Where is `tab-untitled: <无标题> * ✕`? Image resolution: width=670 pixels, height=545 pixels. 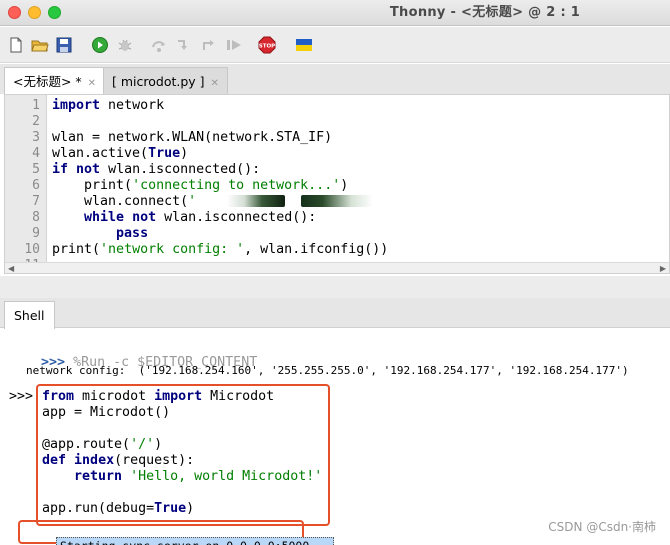
tab-untitled: <无标题> * ✕ is located at coordinates (55, 81).